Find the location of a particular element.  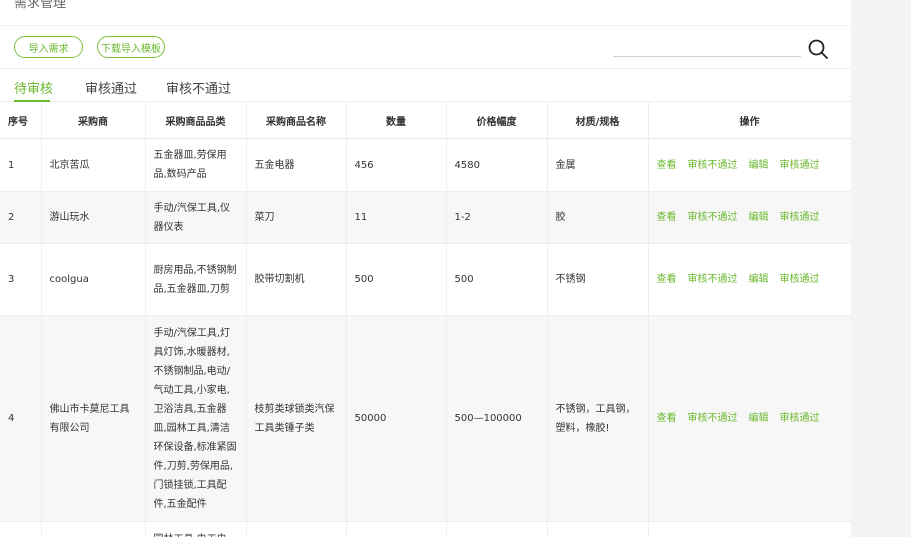

cell-material: 不锈钢 is located at coordinates (598, 279).